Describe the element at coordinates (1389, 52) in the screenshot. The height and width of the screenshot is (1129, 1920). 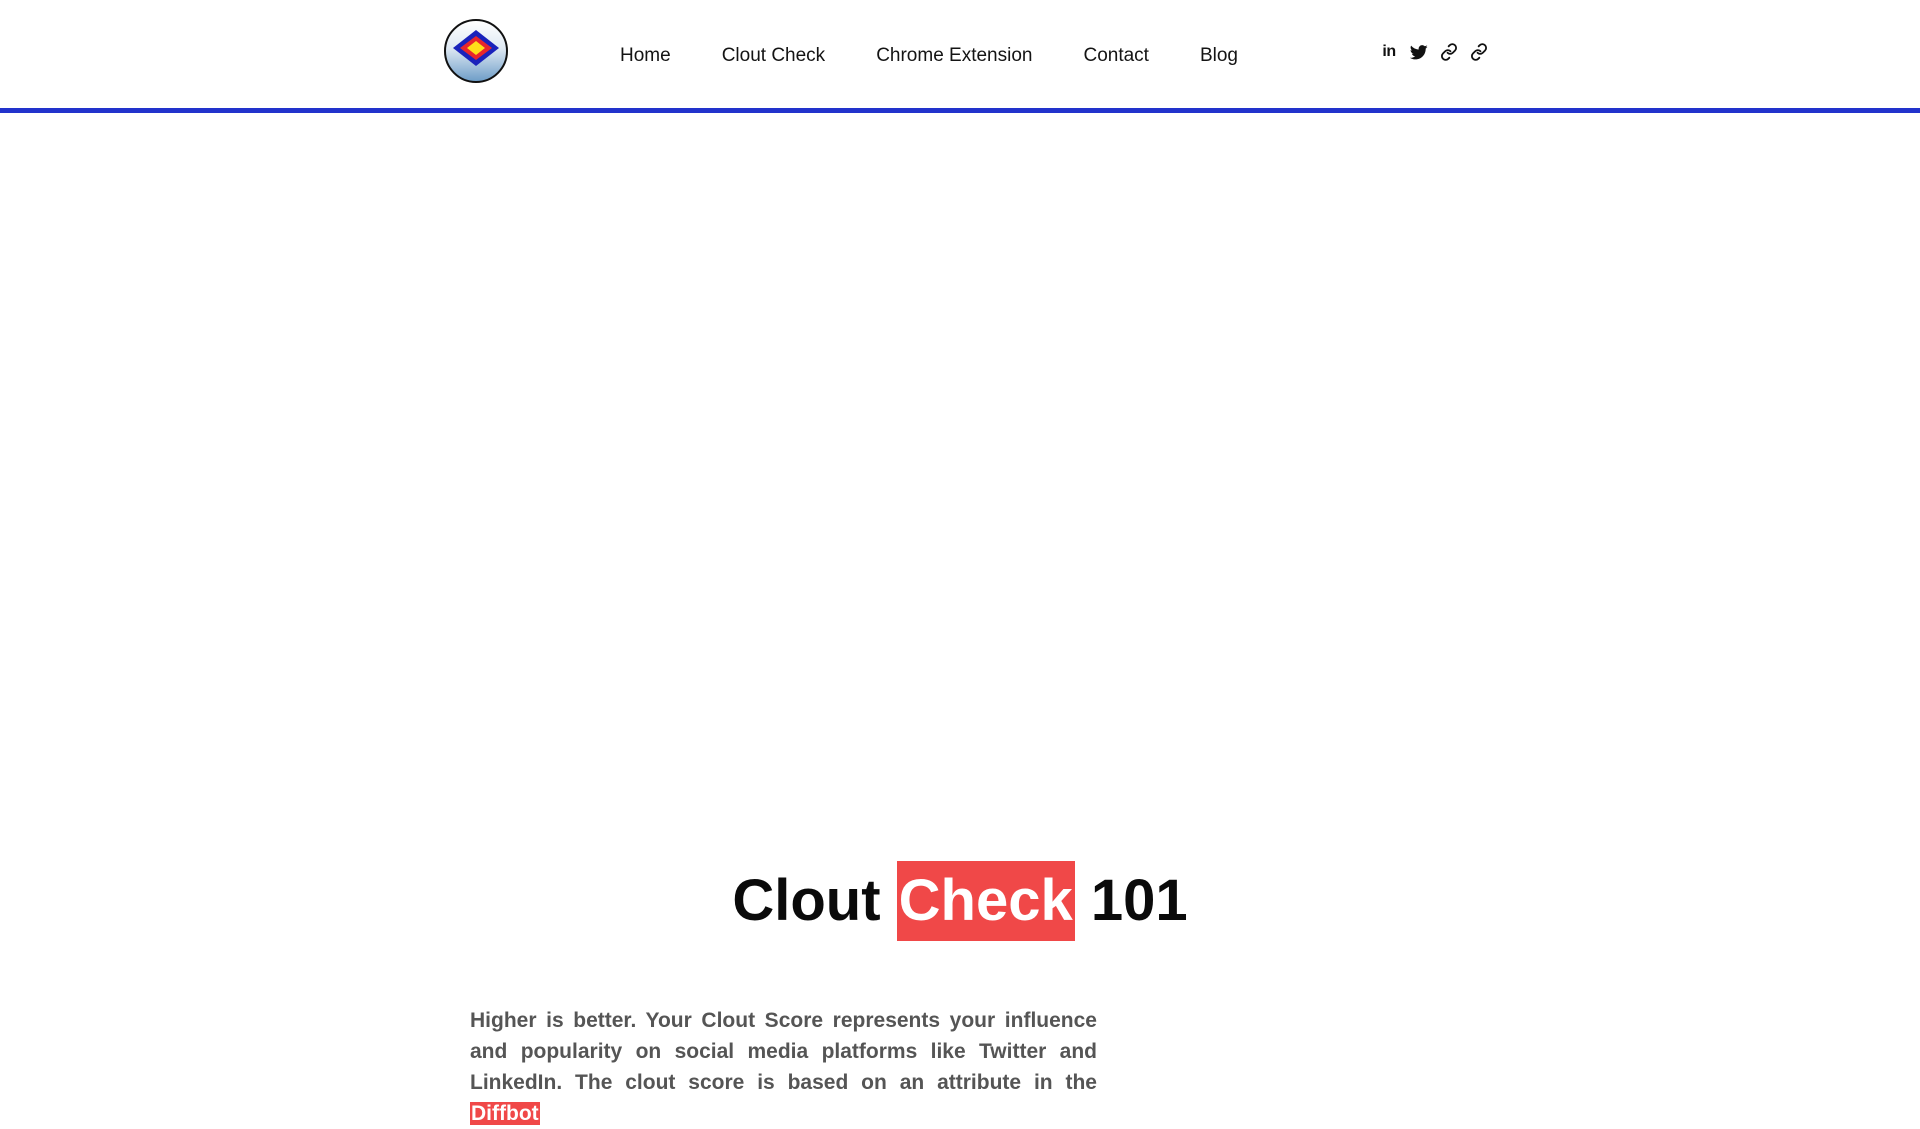
I see `linkedin-icon: in` at that location.